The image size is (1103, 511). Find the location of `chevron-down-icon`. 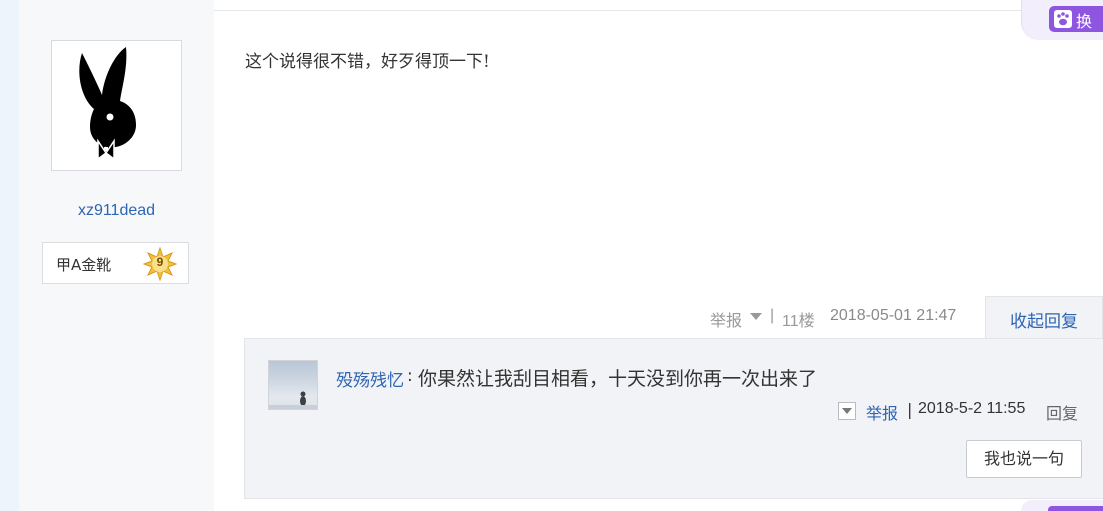

chevron-down-icon is located at coordinates (847, 411).